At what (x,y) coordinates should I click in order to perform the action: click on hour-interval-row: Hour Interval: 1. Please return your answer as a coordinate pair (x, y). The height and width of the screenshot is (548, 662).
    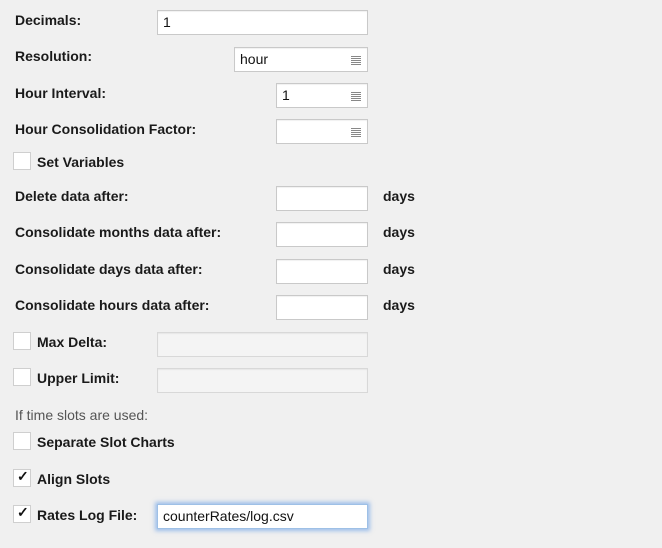
    Looking at the image, I should click on (331, 95).